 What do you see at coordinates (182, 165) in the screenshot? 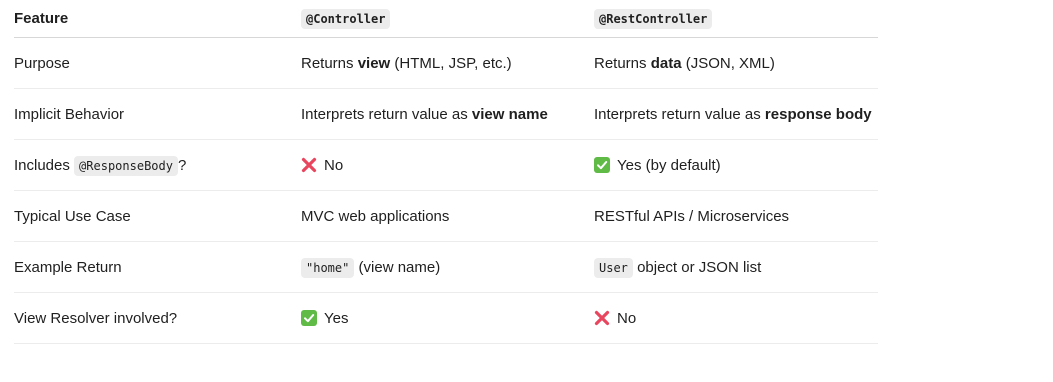
I see `cell-text: ?` at bounding box center [182, 165].